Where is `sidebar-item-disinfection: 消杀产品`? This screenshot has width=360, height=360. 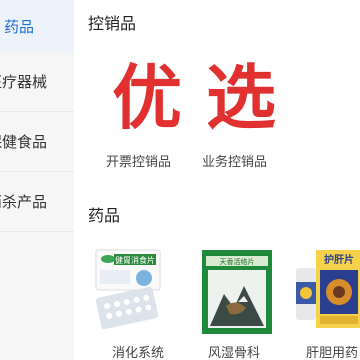
sidebar-item-disinfection: 消杀产品 is located at coordinates (37, 202).